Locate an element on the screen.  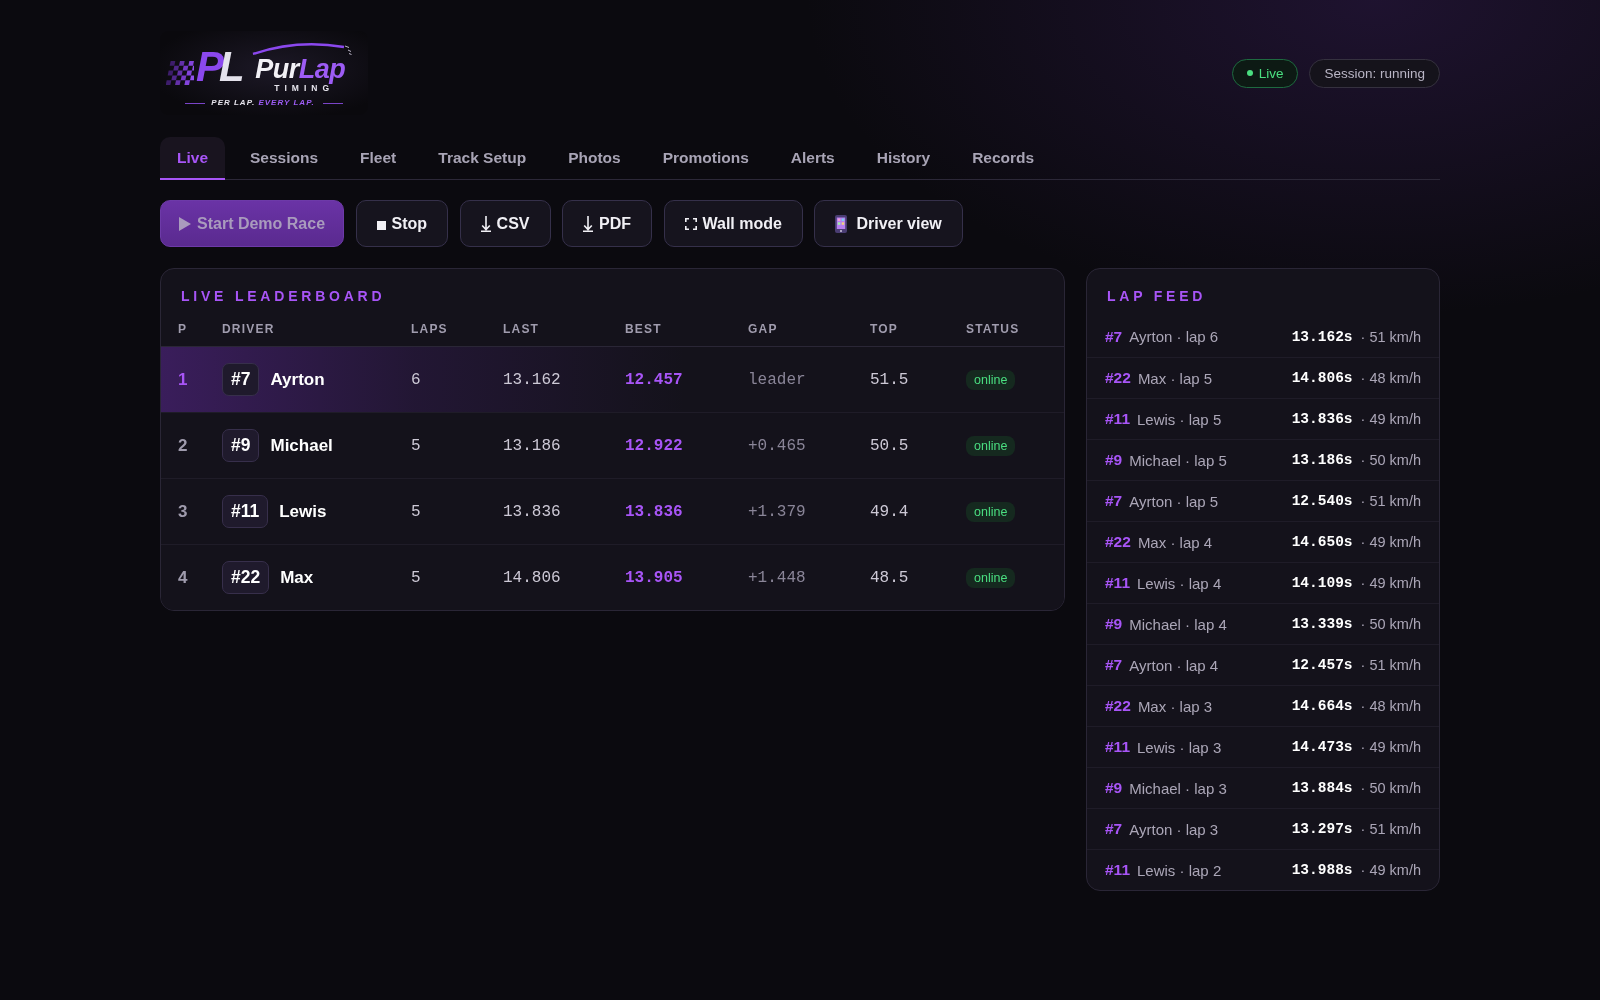
driver-name: Ayrton is located at coordinates (297, 379).